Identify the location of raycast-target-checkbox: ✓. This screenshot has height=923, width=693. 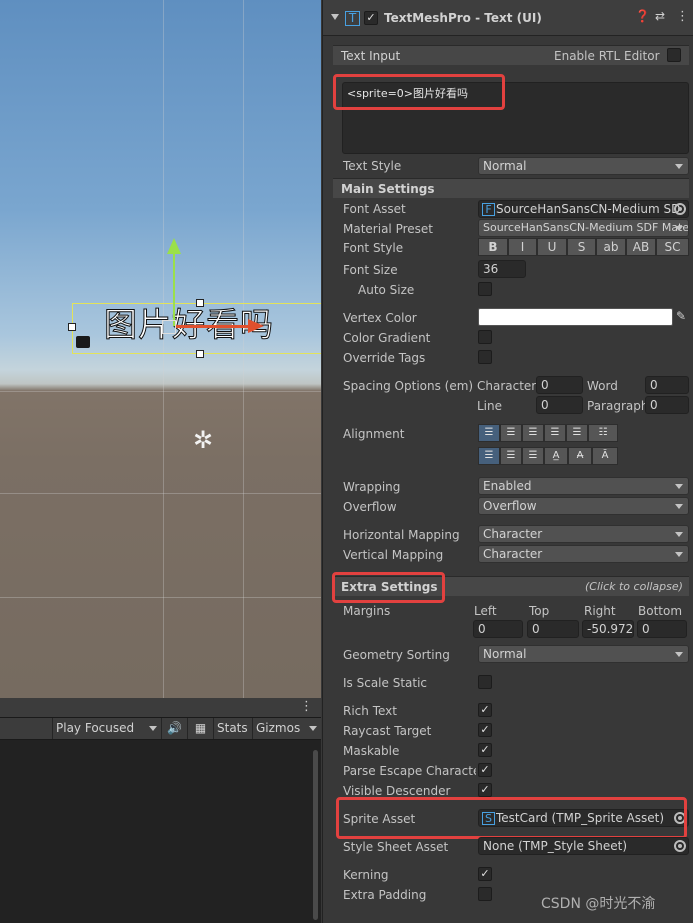
(485, 730).